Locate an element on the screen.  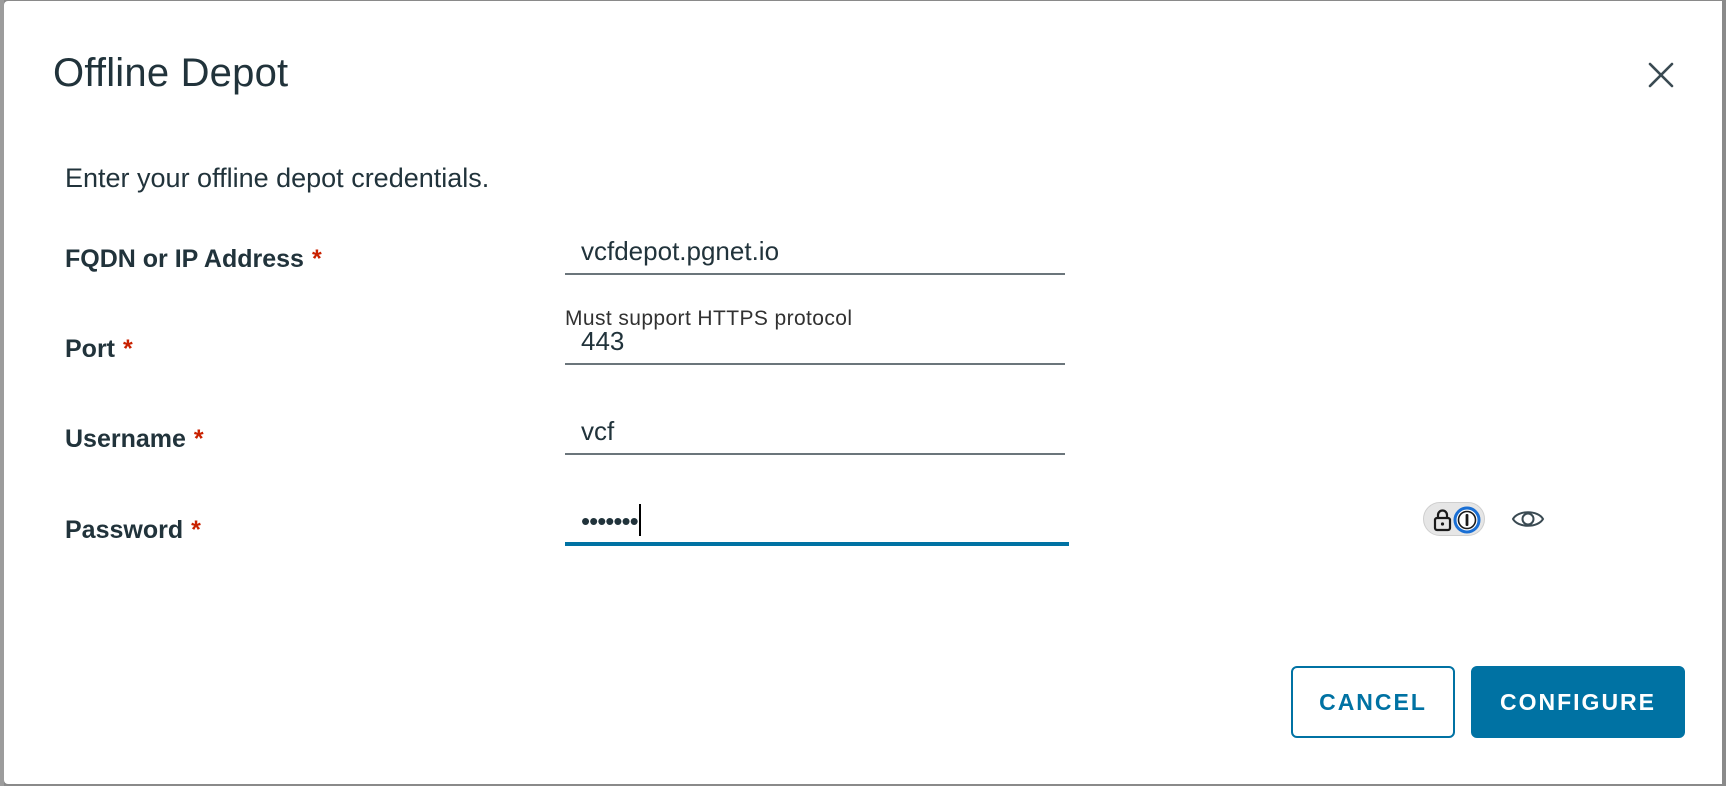
username-row: Username * vcf is located at coordinates (565, 439).